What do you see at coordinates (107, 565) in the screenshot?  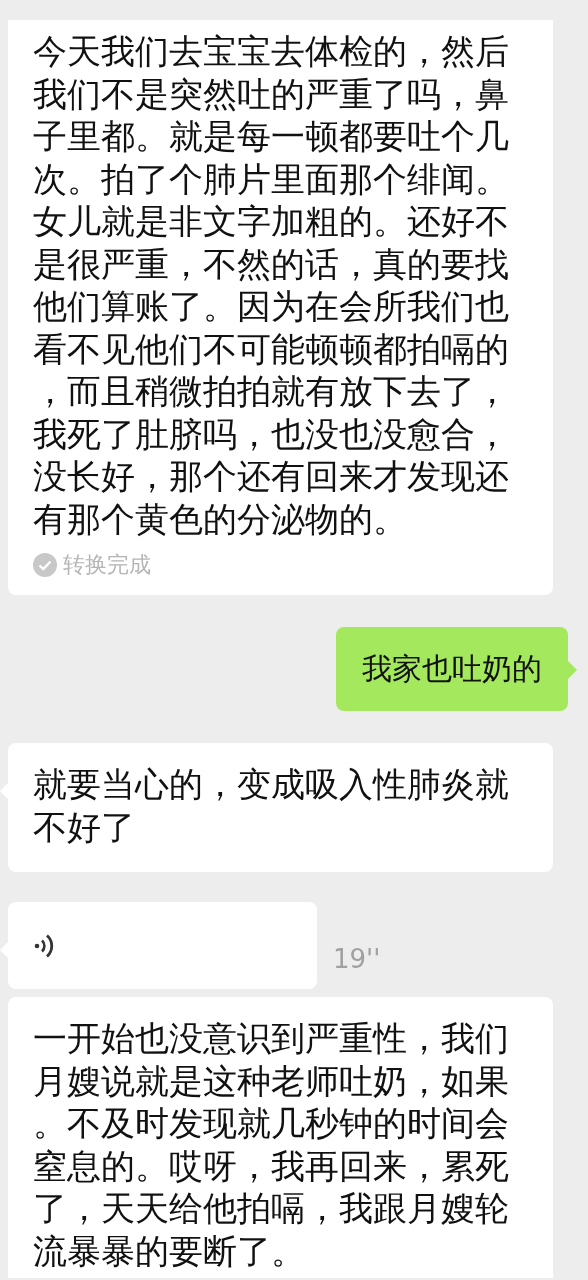 I see `status-text: 转换完成` at bounding box center [107, 565].